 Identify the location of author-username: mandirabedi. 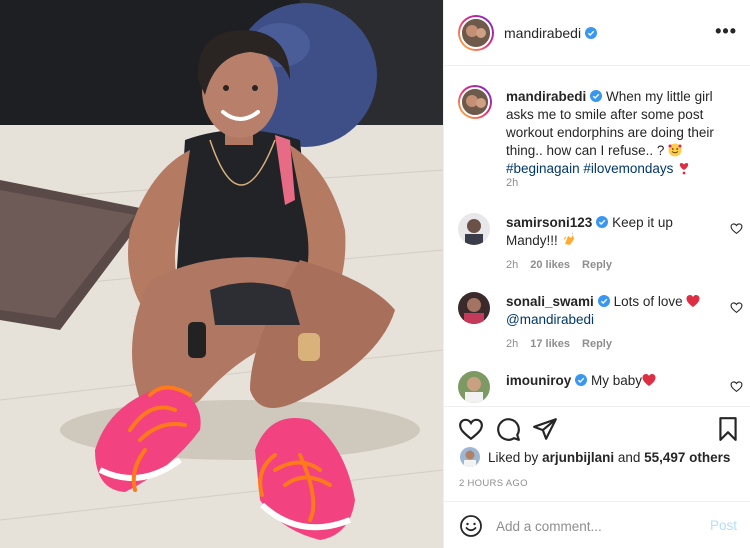
(542, 33).